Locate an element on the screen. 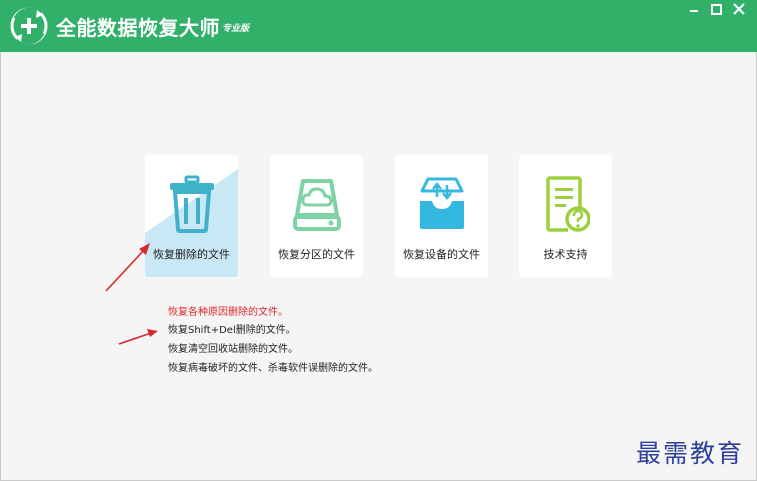 The image size is (757, 481). description-line: 恢复各种原因删除的文件。 is located at coordinates (228, 312).